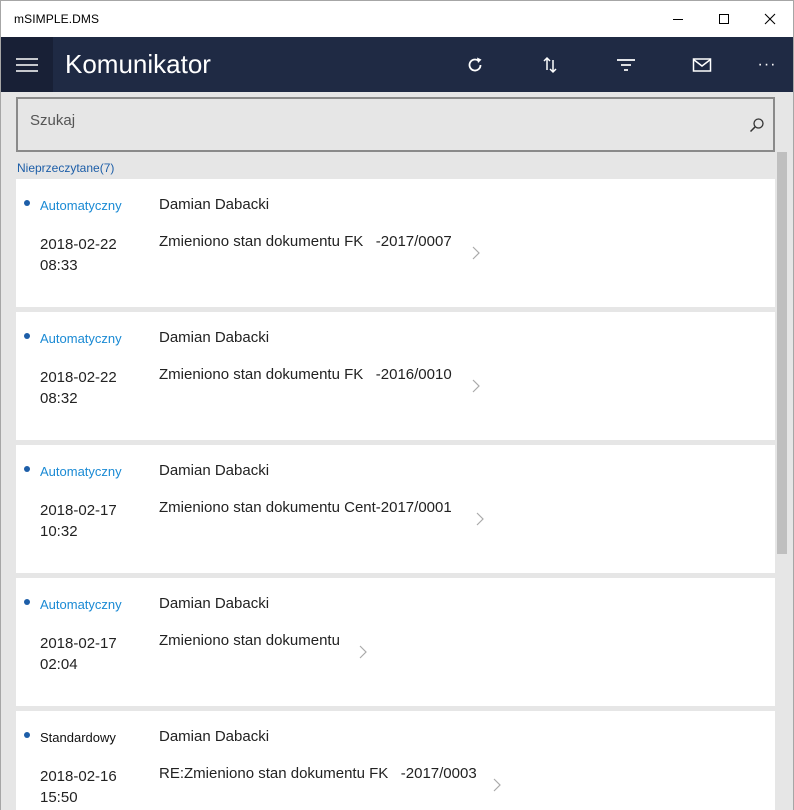 This screenshot has width=794, height=810. I want to click on hamburger-icon, so click(27, 64).